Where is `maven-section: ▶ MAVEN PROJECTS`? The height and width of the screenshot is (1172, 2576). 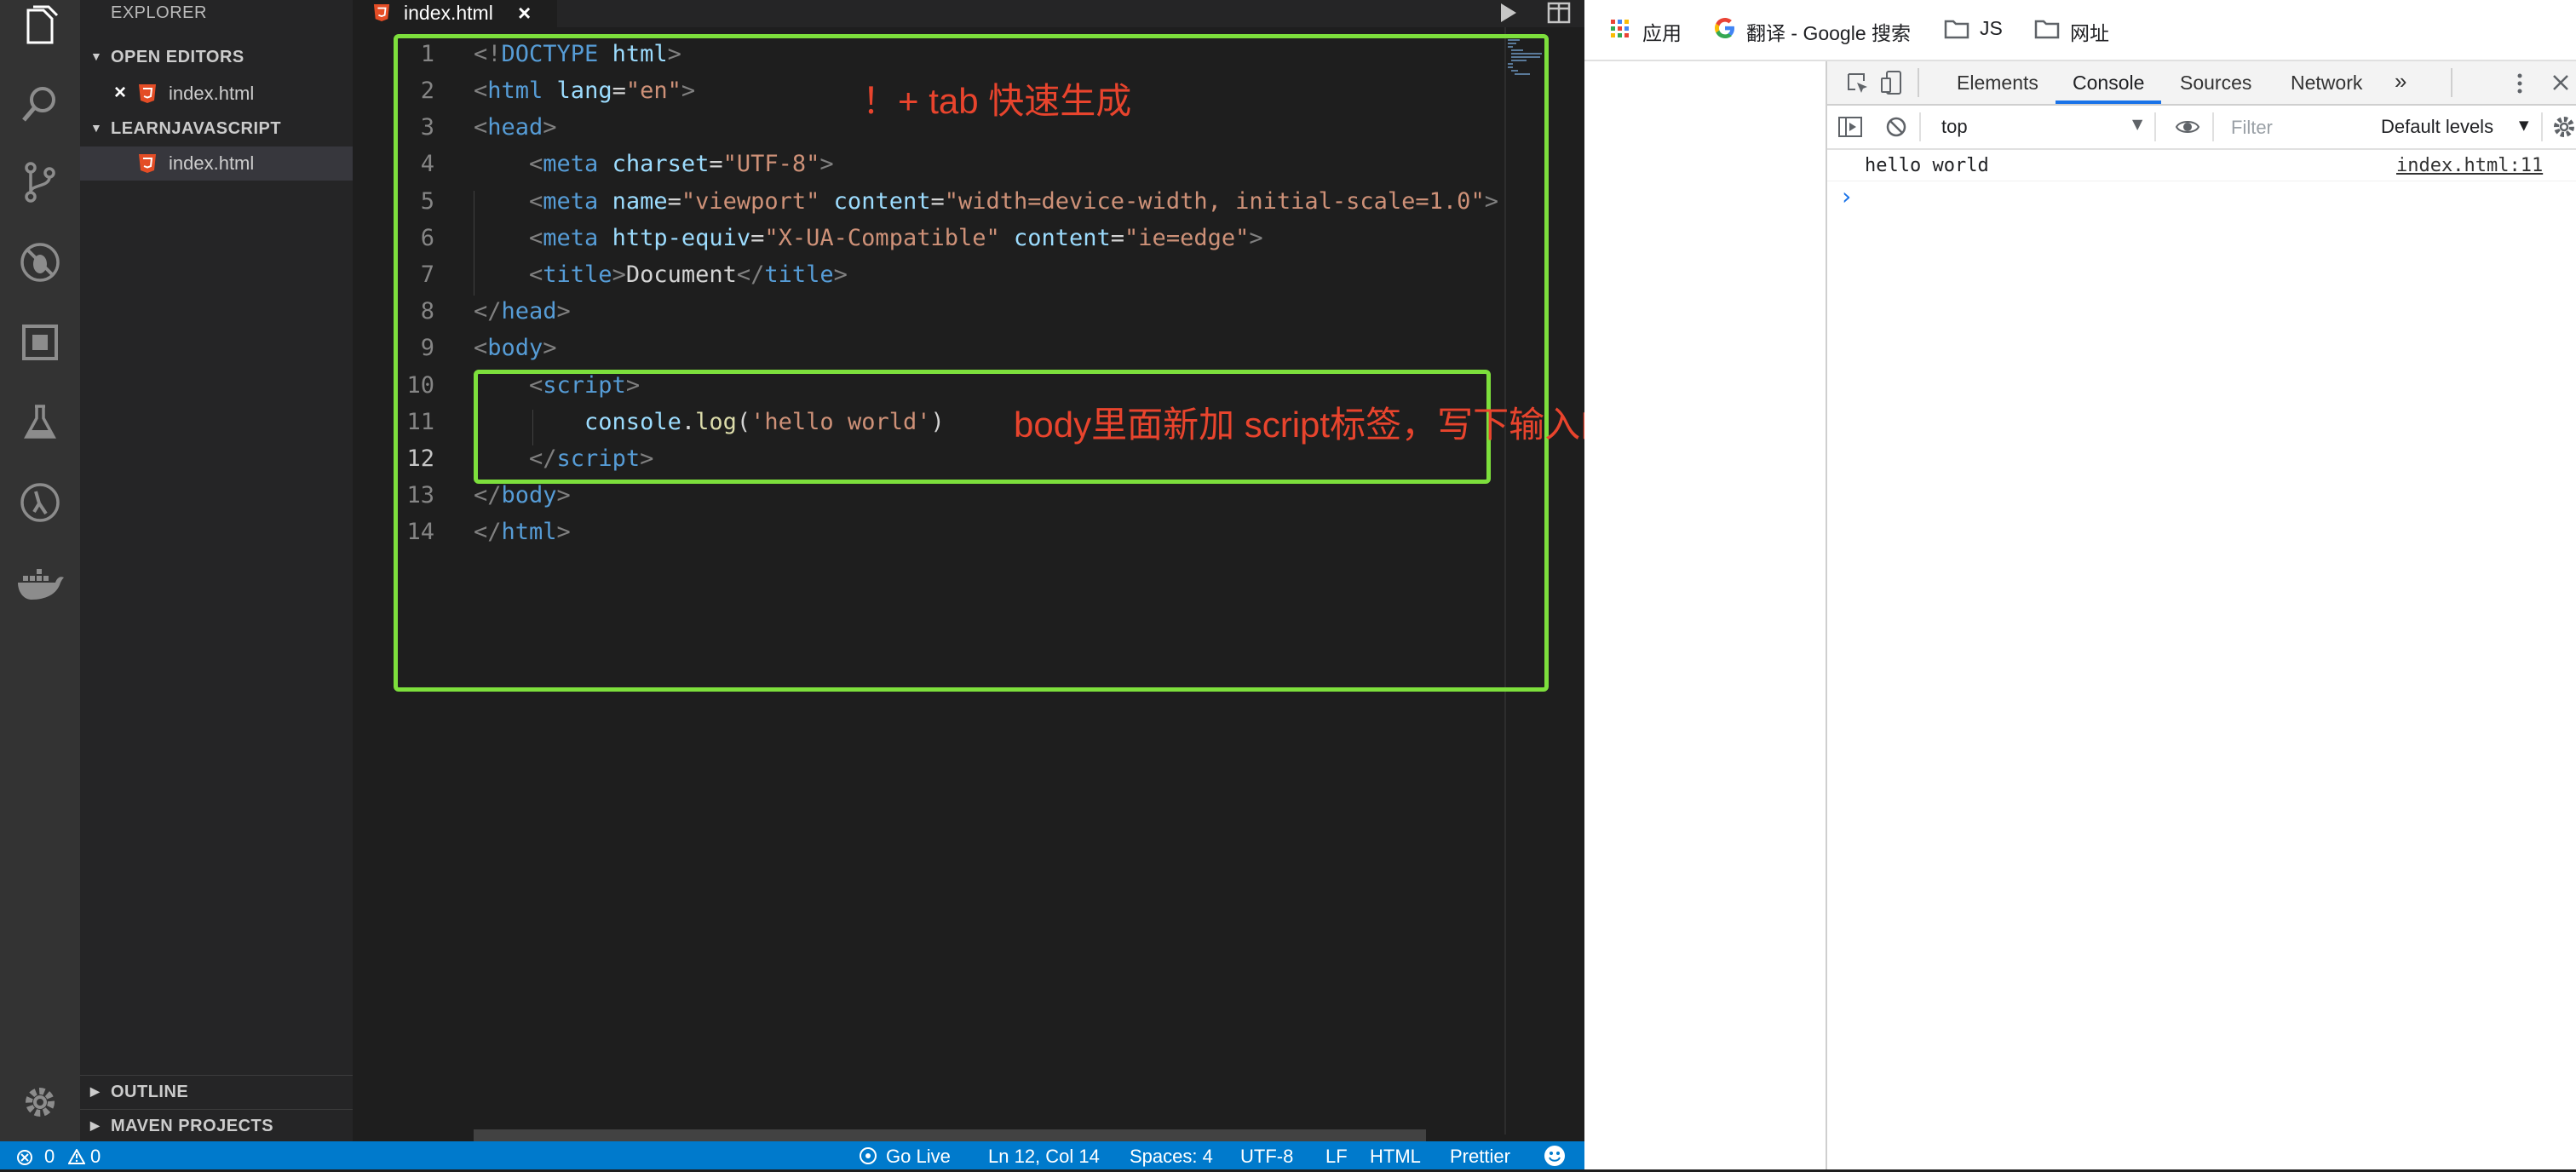 maven-section: ▶ MAVEN PROJECTS is located at coordinates (217, 1126).